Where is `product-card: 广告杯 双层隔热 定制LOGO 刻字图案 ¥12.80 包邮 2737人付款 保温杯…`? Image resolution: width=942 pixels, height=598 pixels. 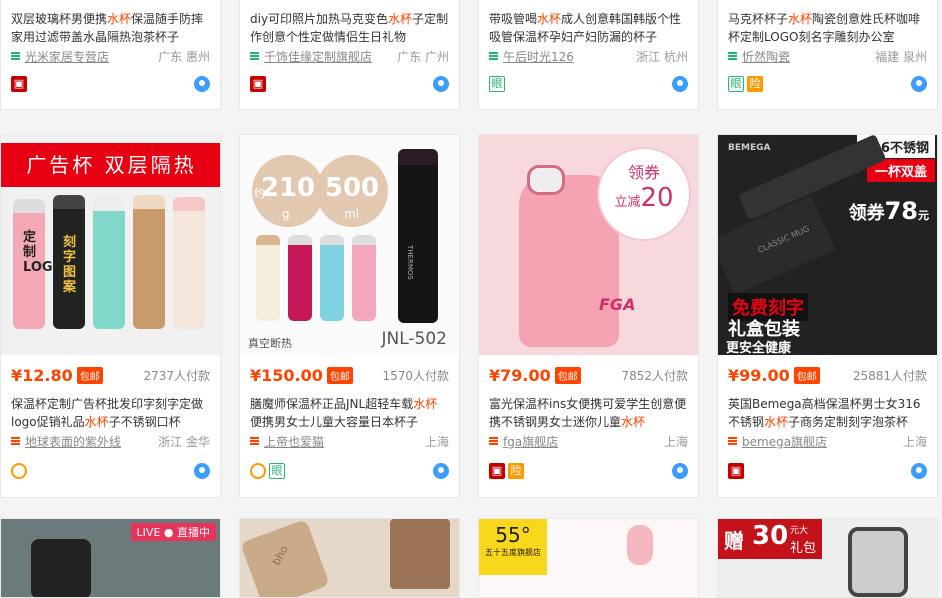
product-card: 广告杯 双层隔热 定制LOGO 刻字图案 ¥12.80 包邮 2737人付款 保温杯… is located at coordinates (110, 316).